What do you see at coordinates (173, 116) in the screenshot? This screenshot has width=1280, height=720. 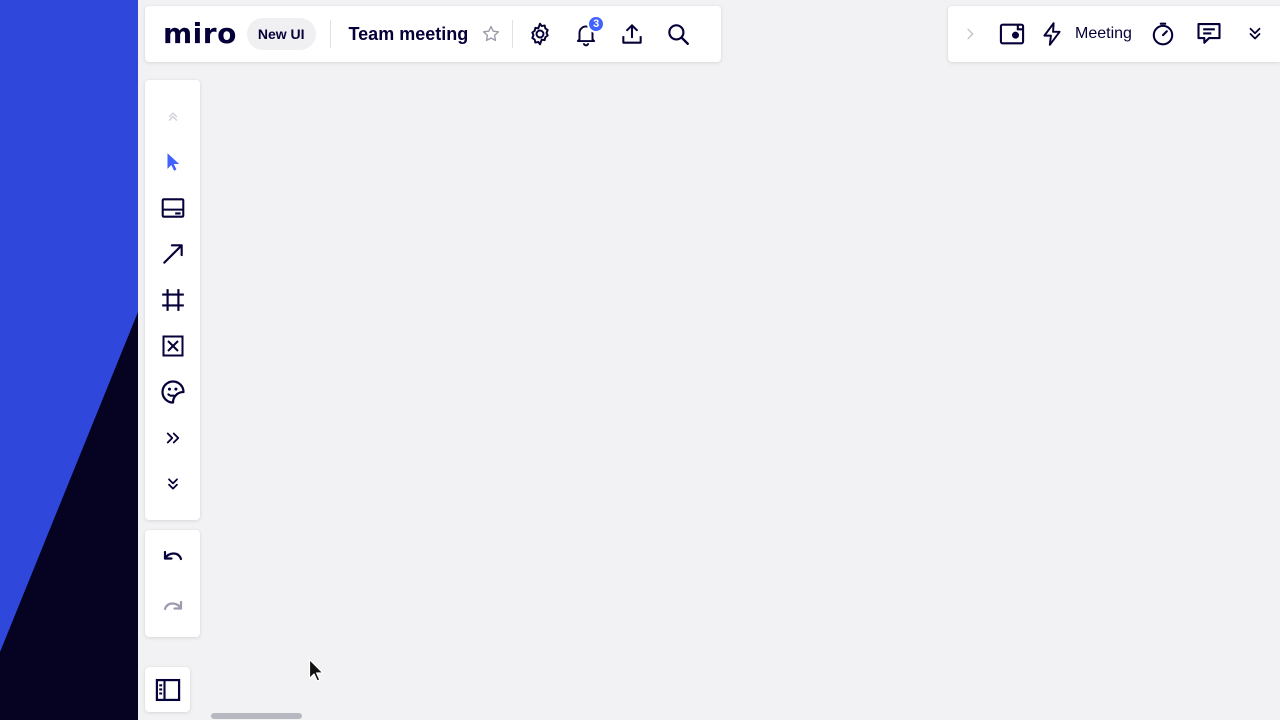 I see `collapse-up-icon` at bounding box center [173, 116].